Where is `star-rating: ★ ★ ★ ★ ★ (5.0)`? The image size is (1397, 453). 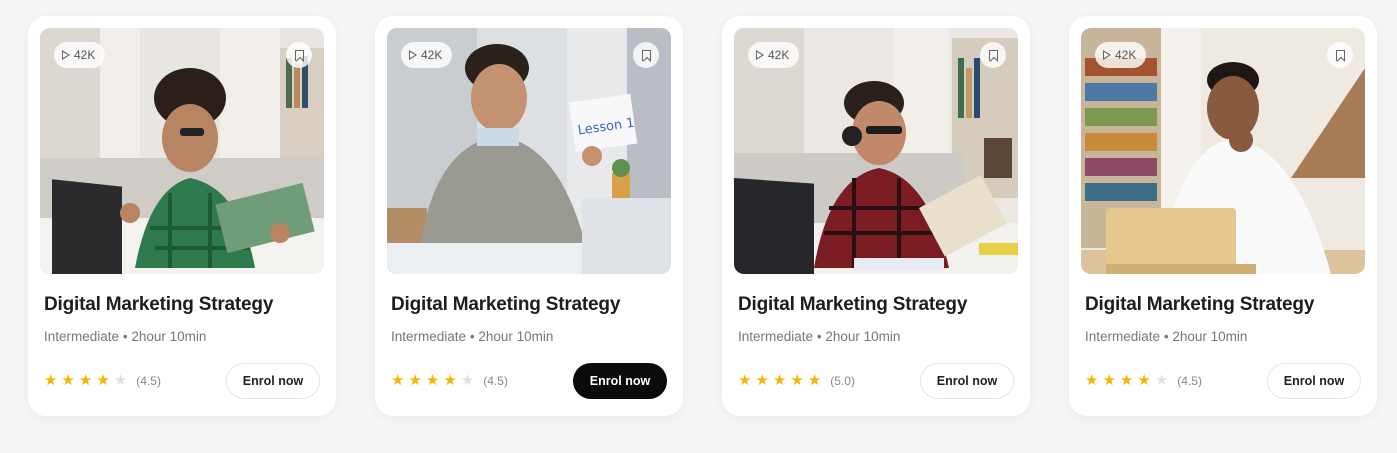 star-rating: ★ ★ ★ ★ ★ (5.0) is located at coordinates (796, 380).